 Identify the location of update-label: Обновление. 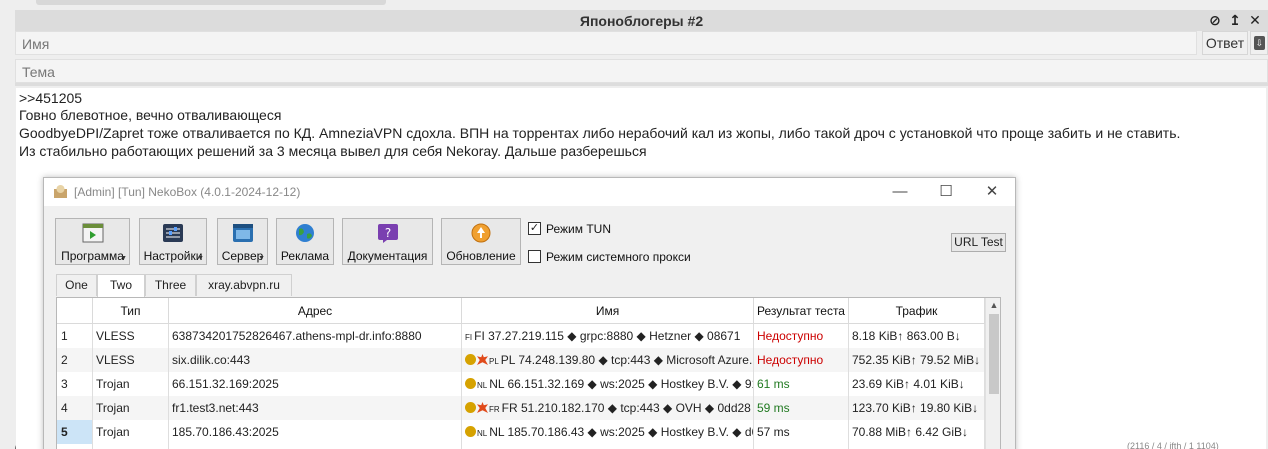
(481, 256).